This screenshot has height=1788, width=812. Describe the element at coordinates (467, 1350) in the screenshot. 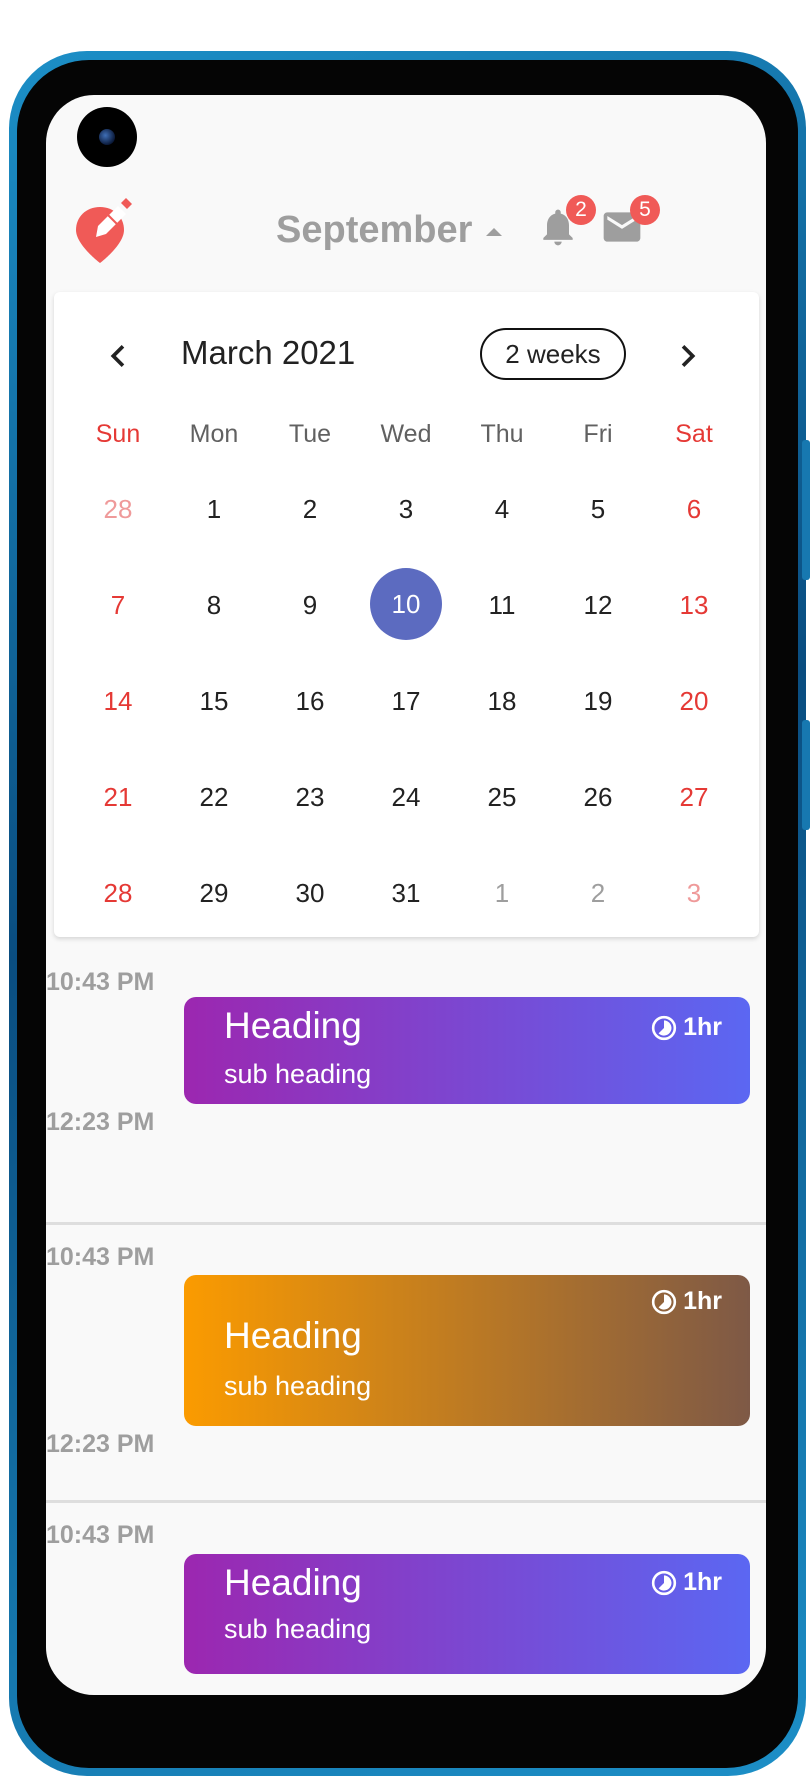

I see `event-card: 1hr Heading sub heading` at that location.